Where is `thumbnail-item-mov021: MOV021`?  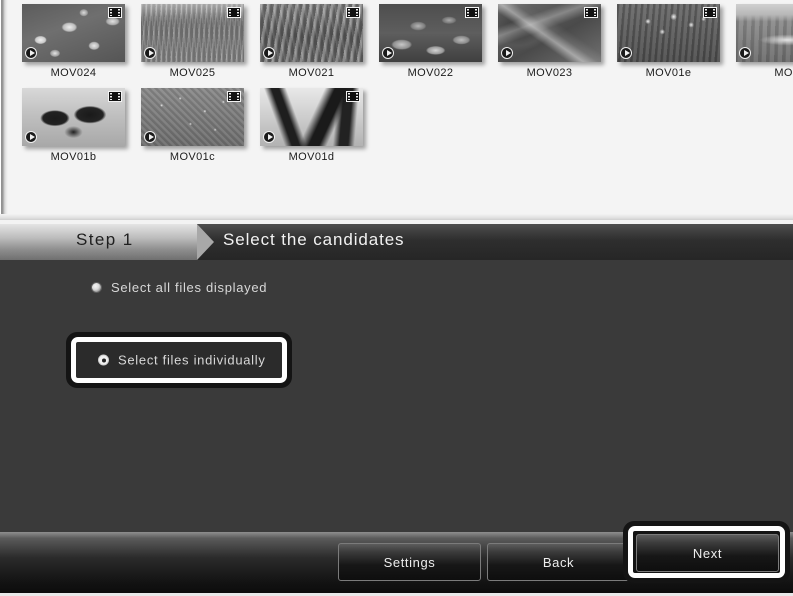 thumbnail-item-mov021: MOV021 is located at coordinates (319, 46).